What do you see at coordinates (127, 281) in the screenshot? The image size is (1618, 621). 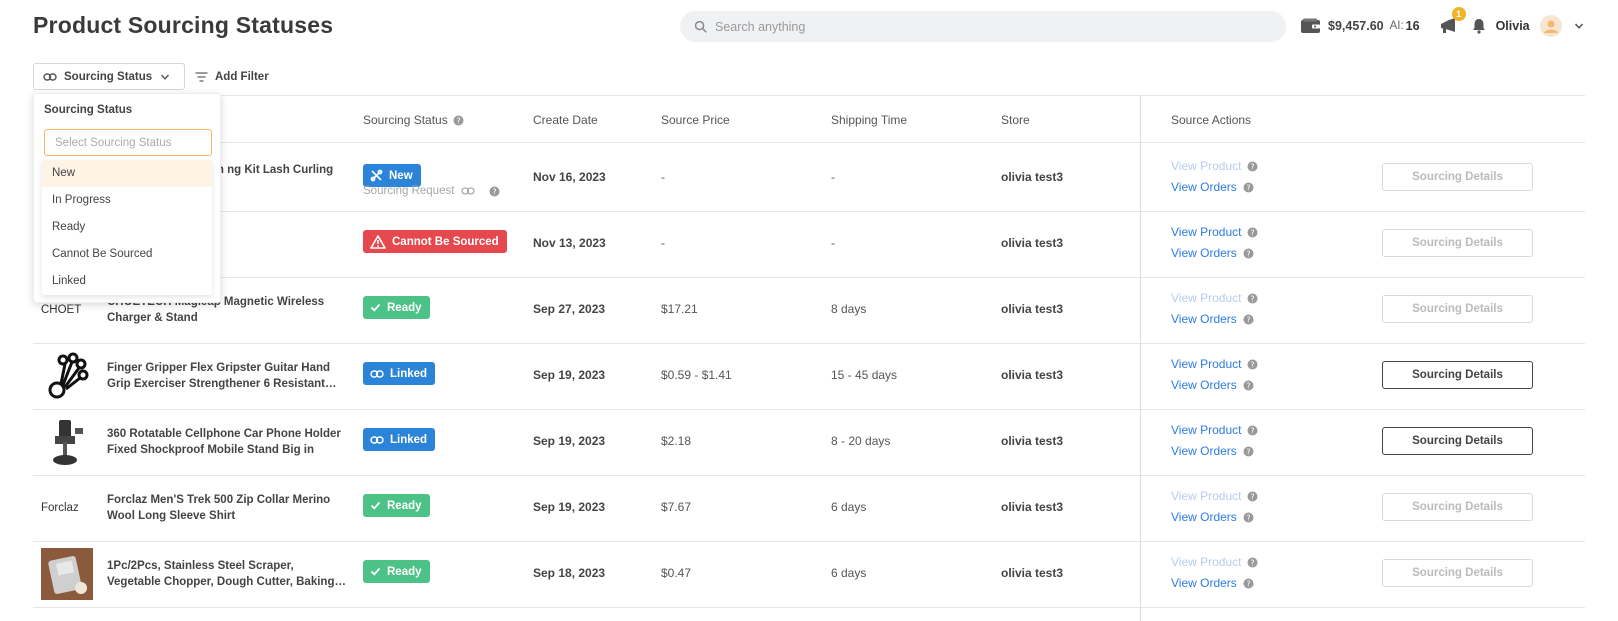 I see `dropdown-option-linked: Linked` at bounding box center [127, 281].